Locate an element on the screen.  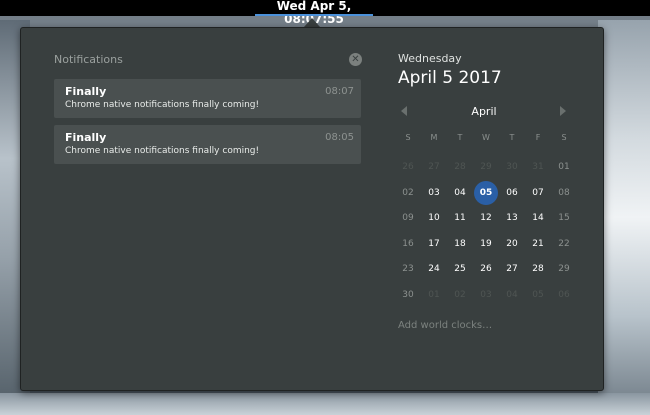
calendar-day: 16 is located at coordinates (408, 244).